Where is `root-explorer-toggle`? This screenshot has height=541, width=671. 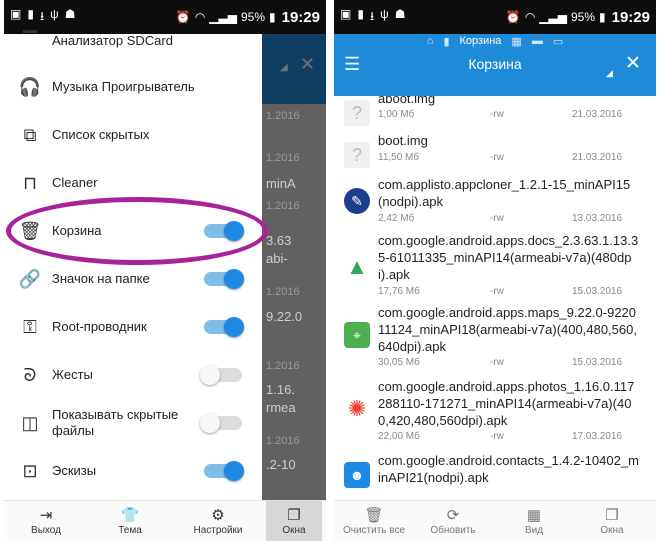 root-explorer-toggle is located at coordinates (222, 327).